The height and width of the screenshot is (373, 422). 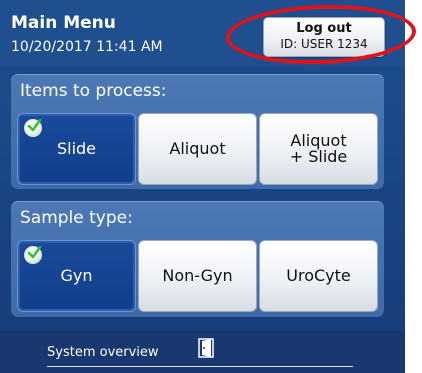 I want to click on non-gyn-label: Non-Gyn, so click(x=197, y=275).